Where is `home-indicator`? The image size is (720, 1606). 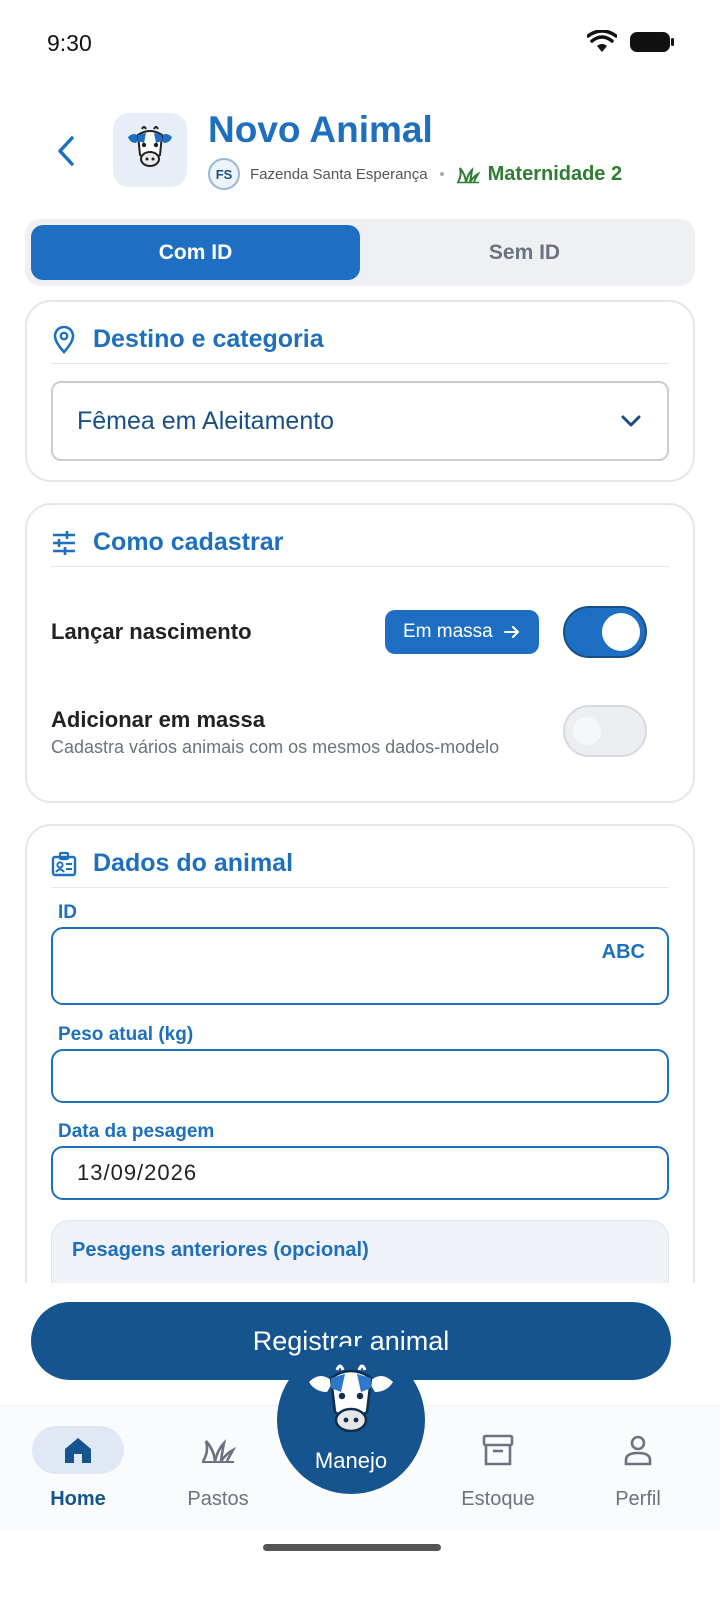 home-indicator is located at coordinates (352, 1547).